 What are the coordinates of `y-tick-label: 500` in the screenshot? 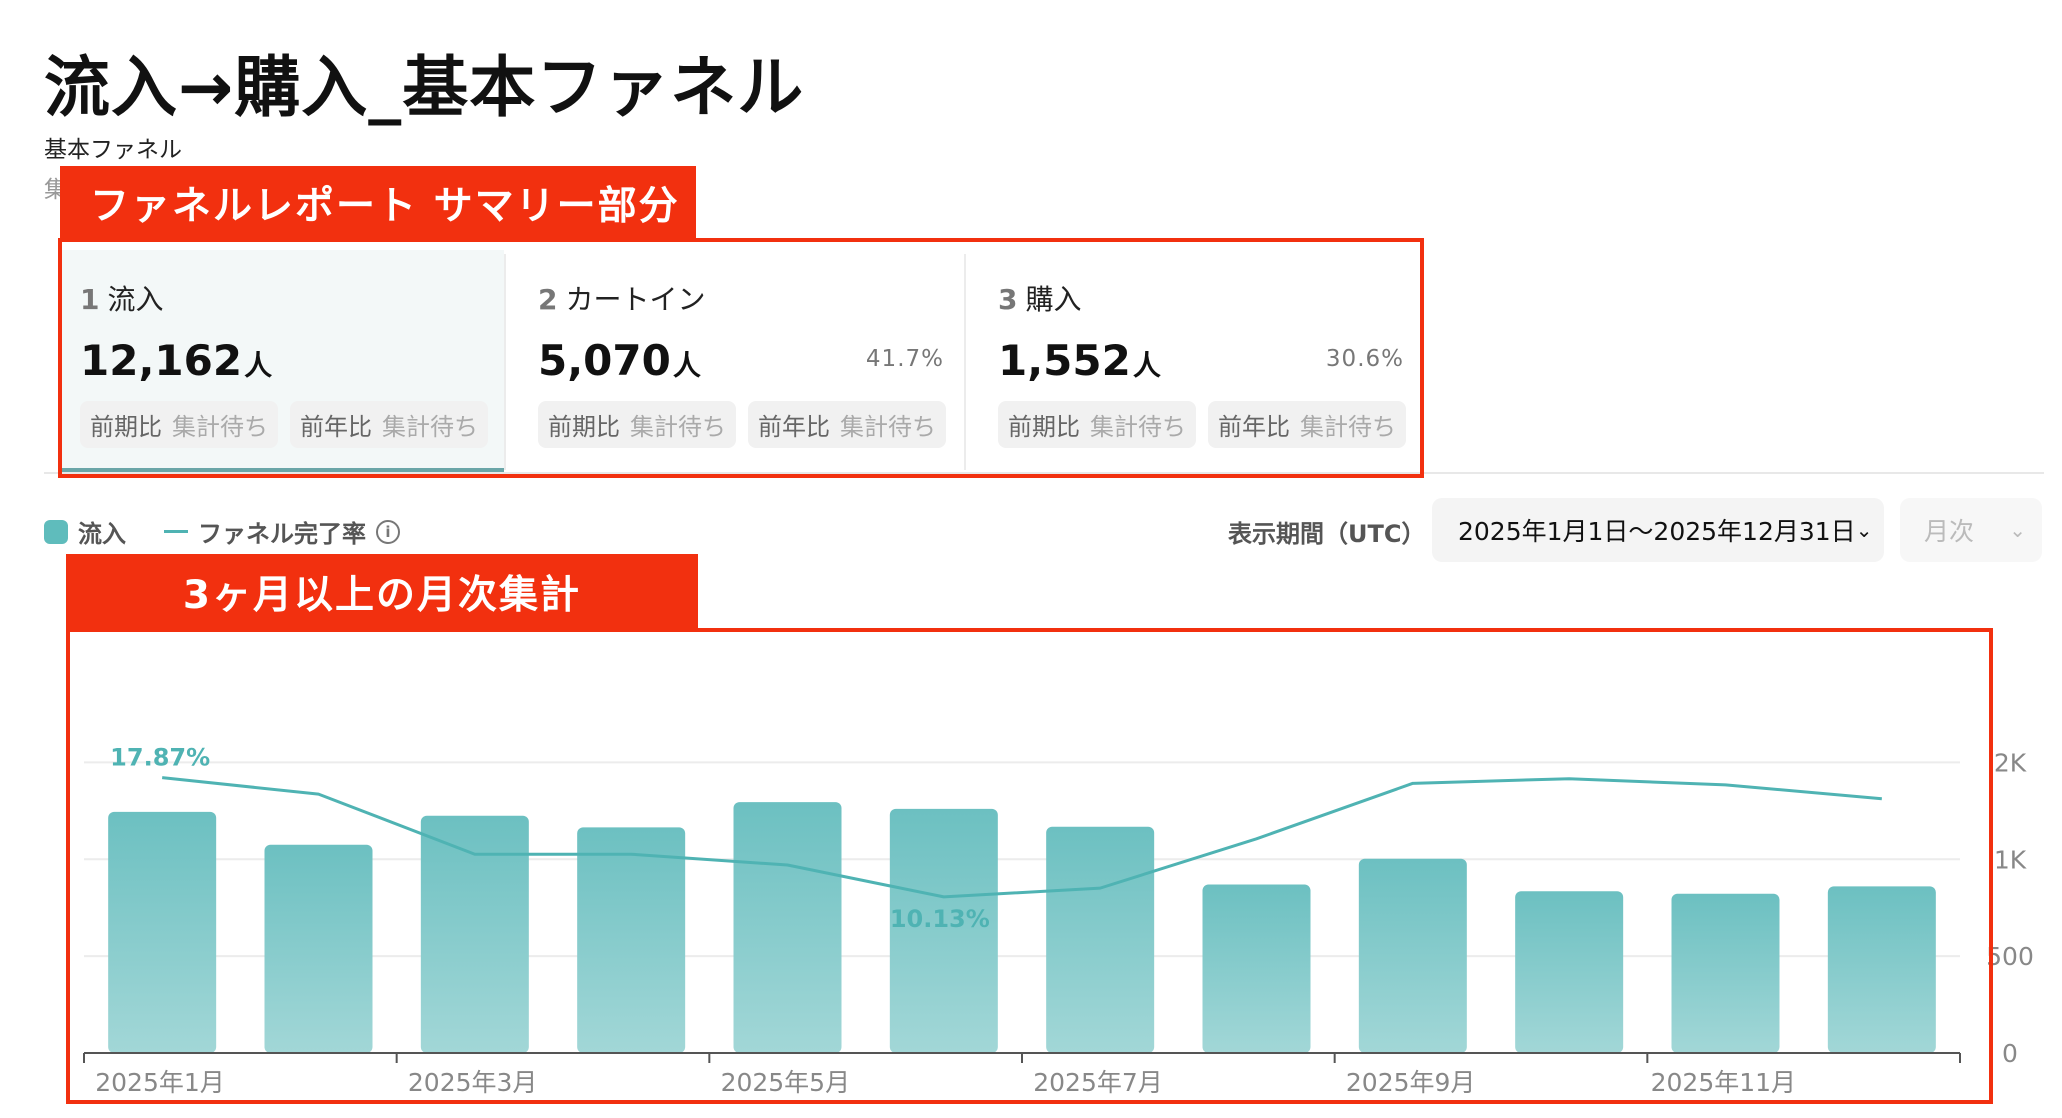 It's located at (2010, 956).